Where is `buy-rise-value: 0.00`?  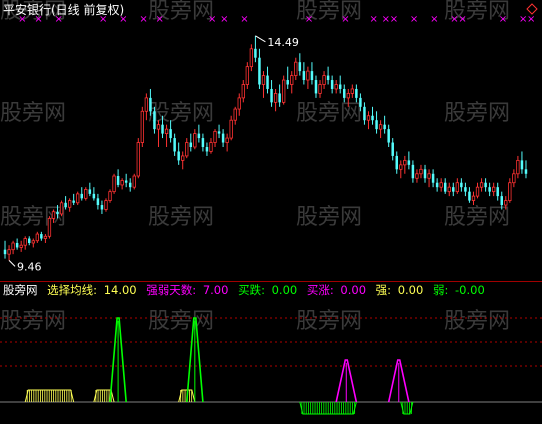 buy-rise-value: 0.00 is located at coordinates (353, 290).